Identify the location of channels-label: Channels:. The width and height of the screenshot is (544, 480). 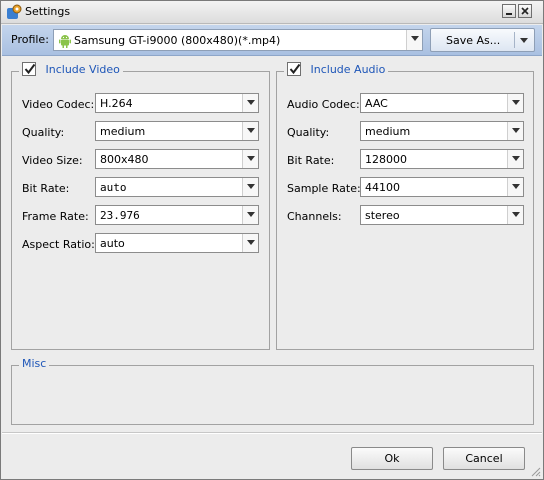
(314, 216).